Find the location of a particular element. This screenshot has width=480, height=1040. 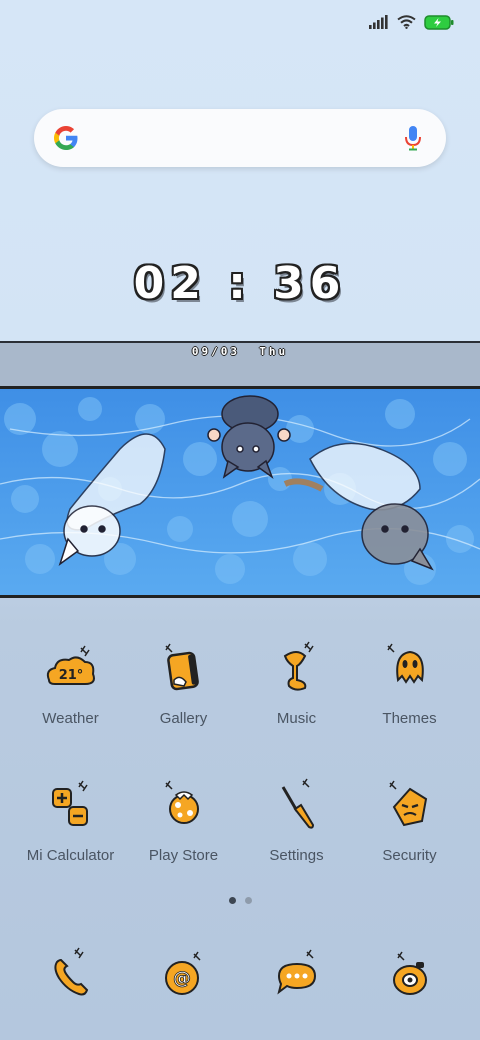

phone-icon is located at coordinates (70, 971).